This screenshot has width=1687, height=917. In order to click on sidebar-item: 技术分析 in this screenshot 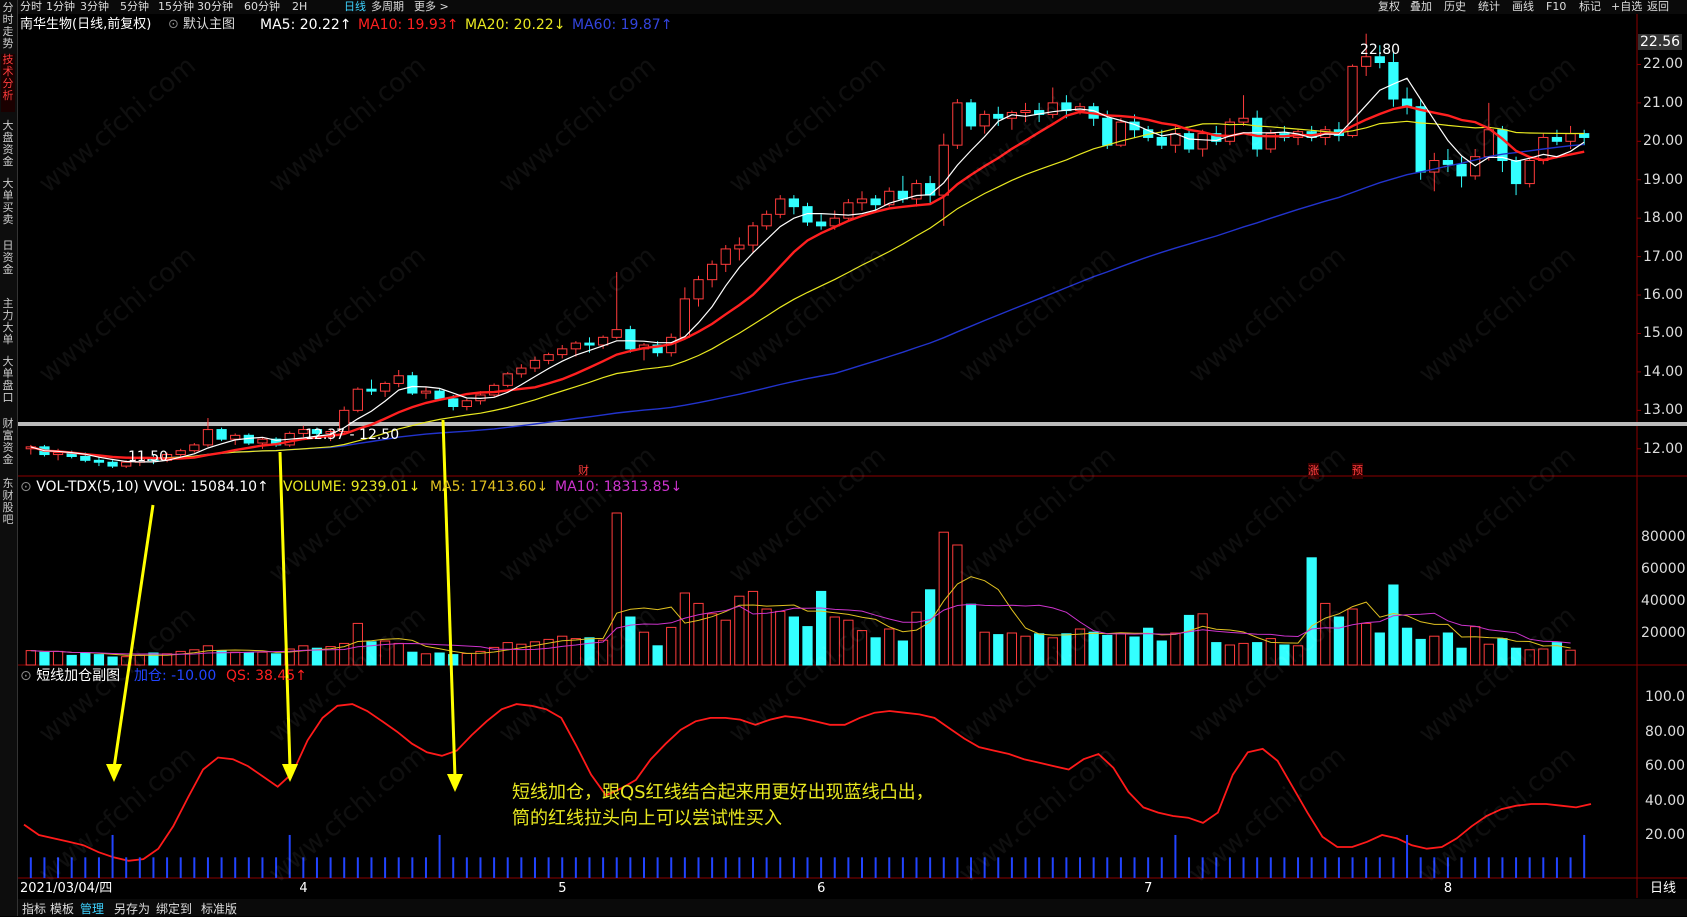, I will do `click(8, 83)`.